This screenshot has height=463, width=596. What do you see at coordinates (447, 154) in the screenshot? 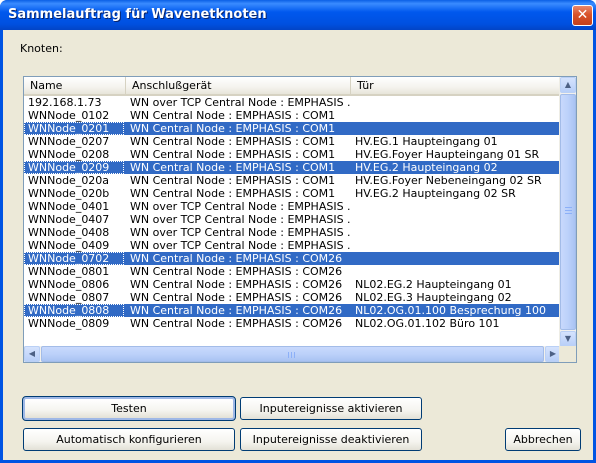
I see `cell-door: HV.EG.Foyer Haupteingang 01 SR` at bounding box center [447, 154].